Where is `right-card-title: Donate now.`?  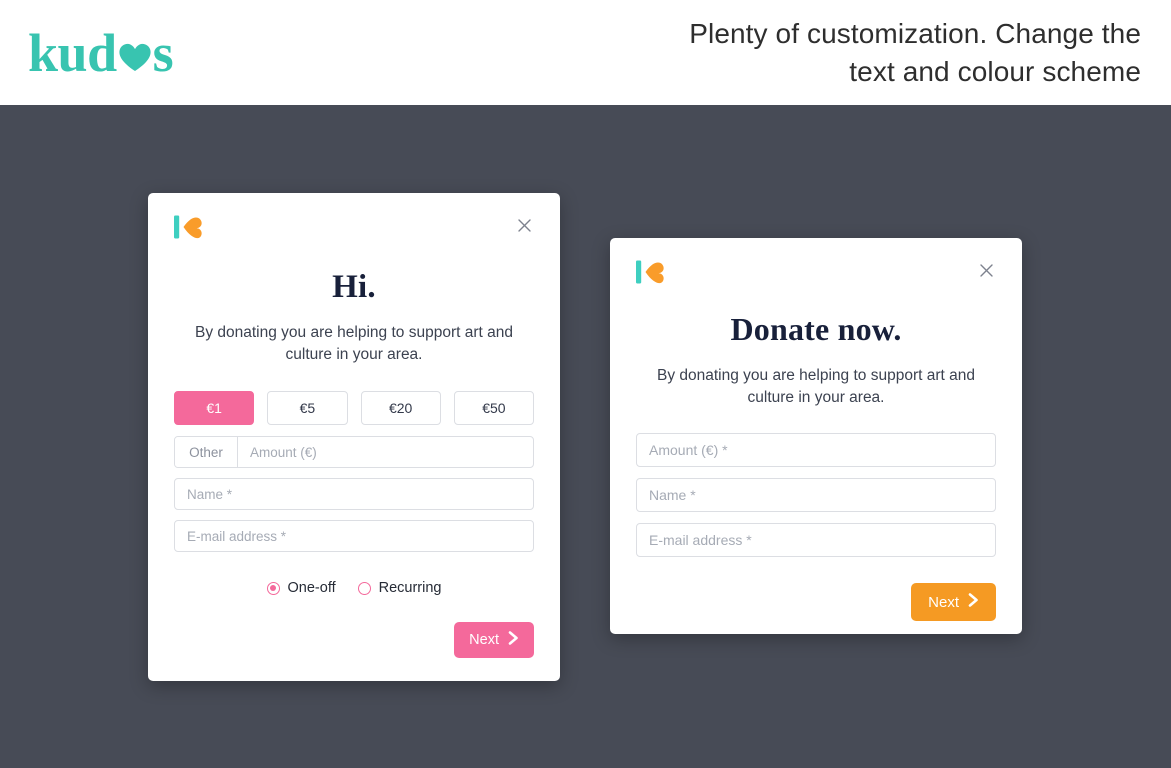 right-card-title: Donate now. is located at coordinates (816, 329).